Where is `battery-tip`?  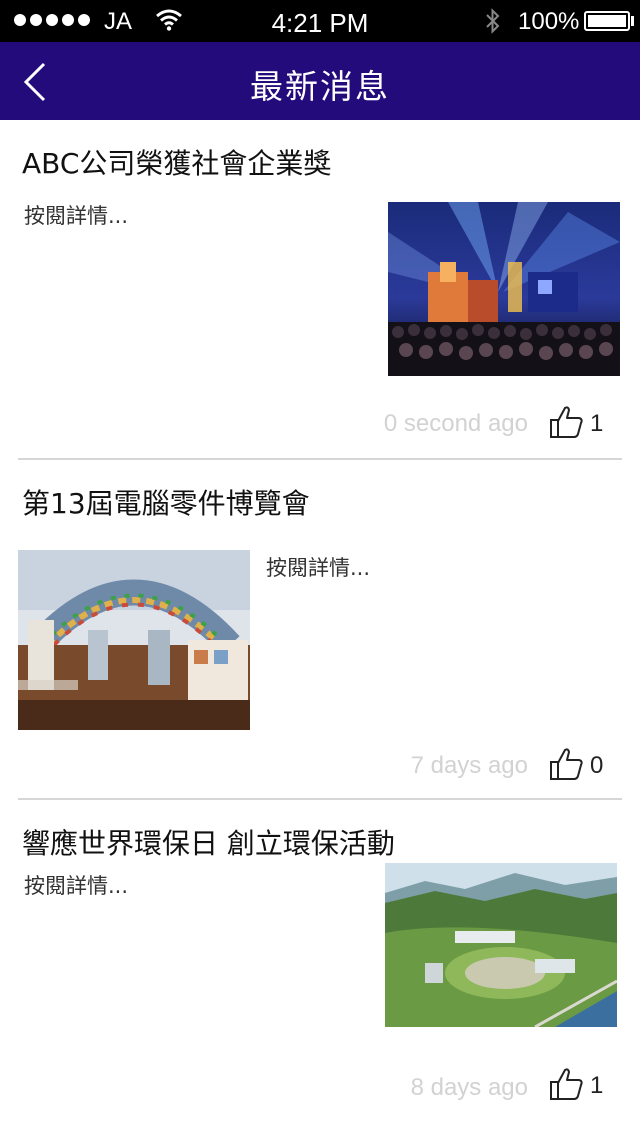
battery-tip is located at coordinates (632, 21).